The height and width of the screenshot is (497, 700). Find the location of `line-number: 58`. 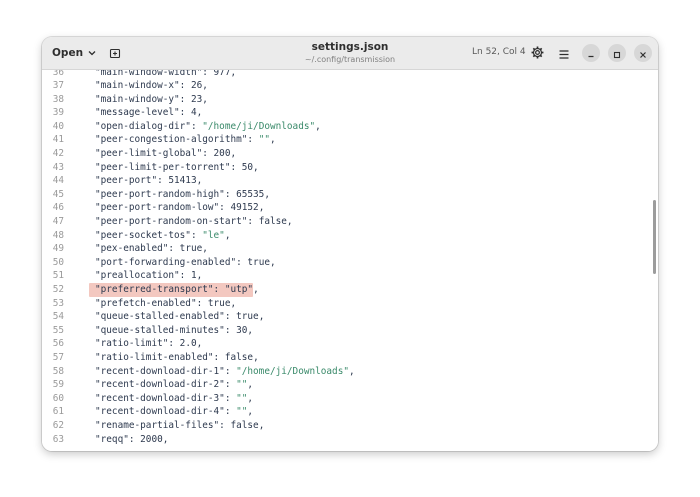

line-number: 58 is located at coordinates (58, 371).